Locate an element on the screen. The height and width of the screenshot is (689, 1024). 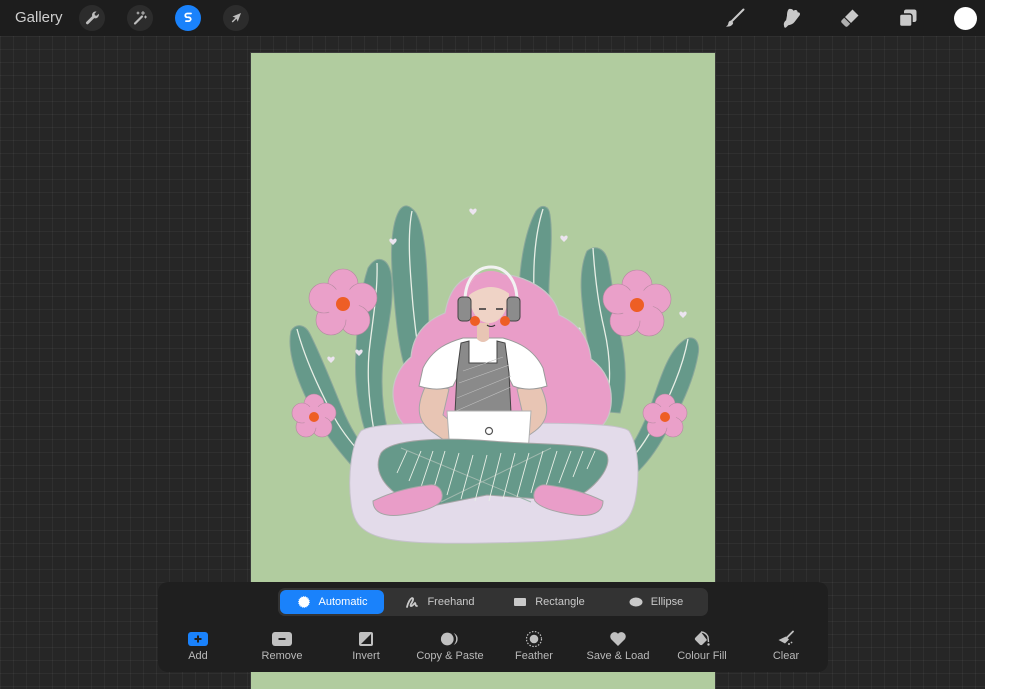
invert-button: Invert is located at coordinates (366, 648).